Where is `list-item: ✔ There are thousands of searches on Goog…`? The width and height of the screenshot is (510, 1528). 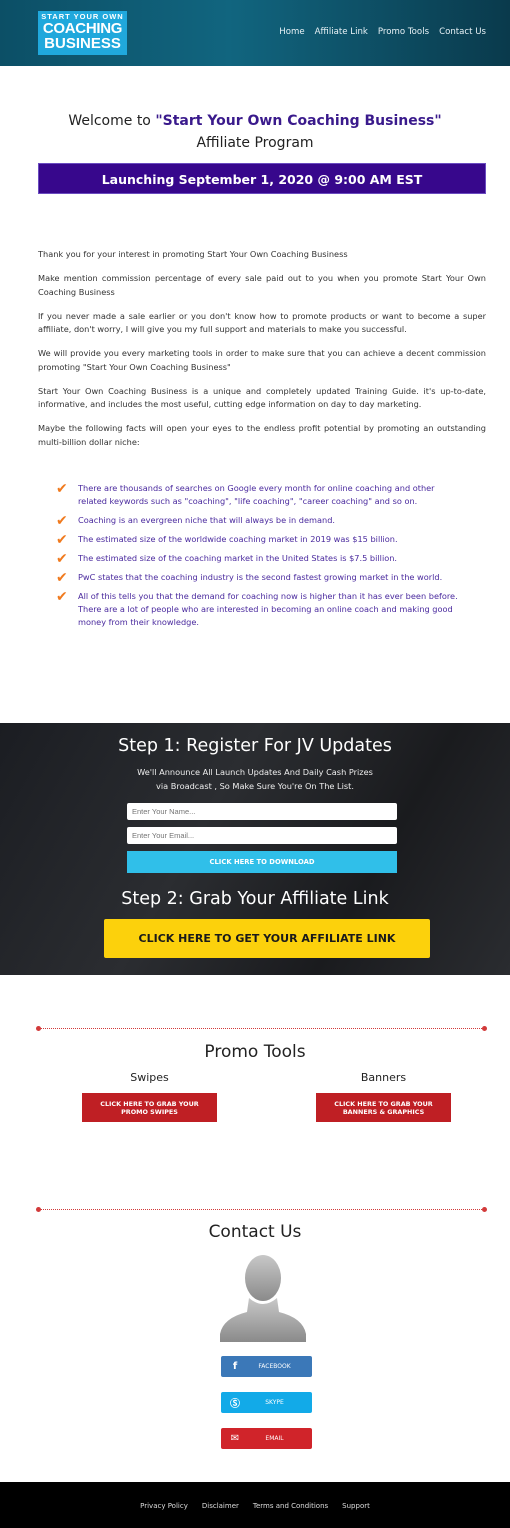
list-item: ✔ There are thousands of searches on Goog… is located at coordinates (261, 495).